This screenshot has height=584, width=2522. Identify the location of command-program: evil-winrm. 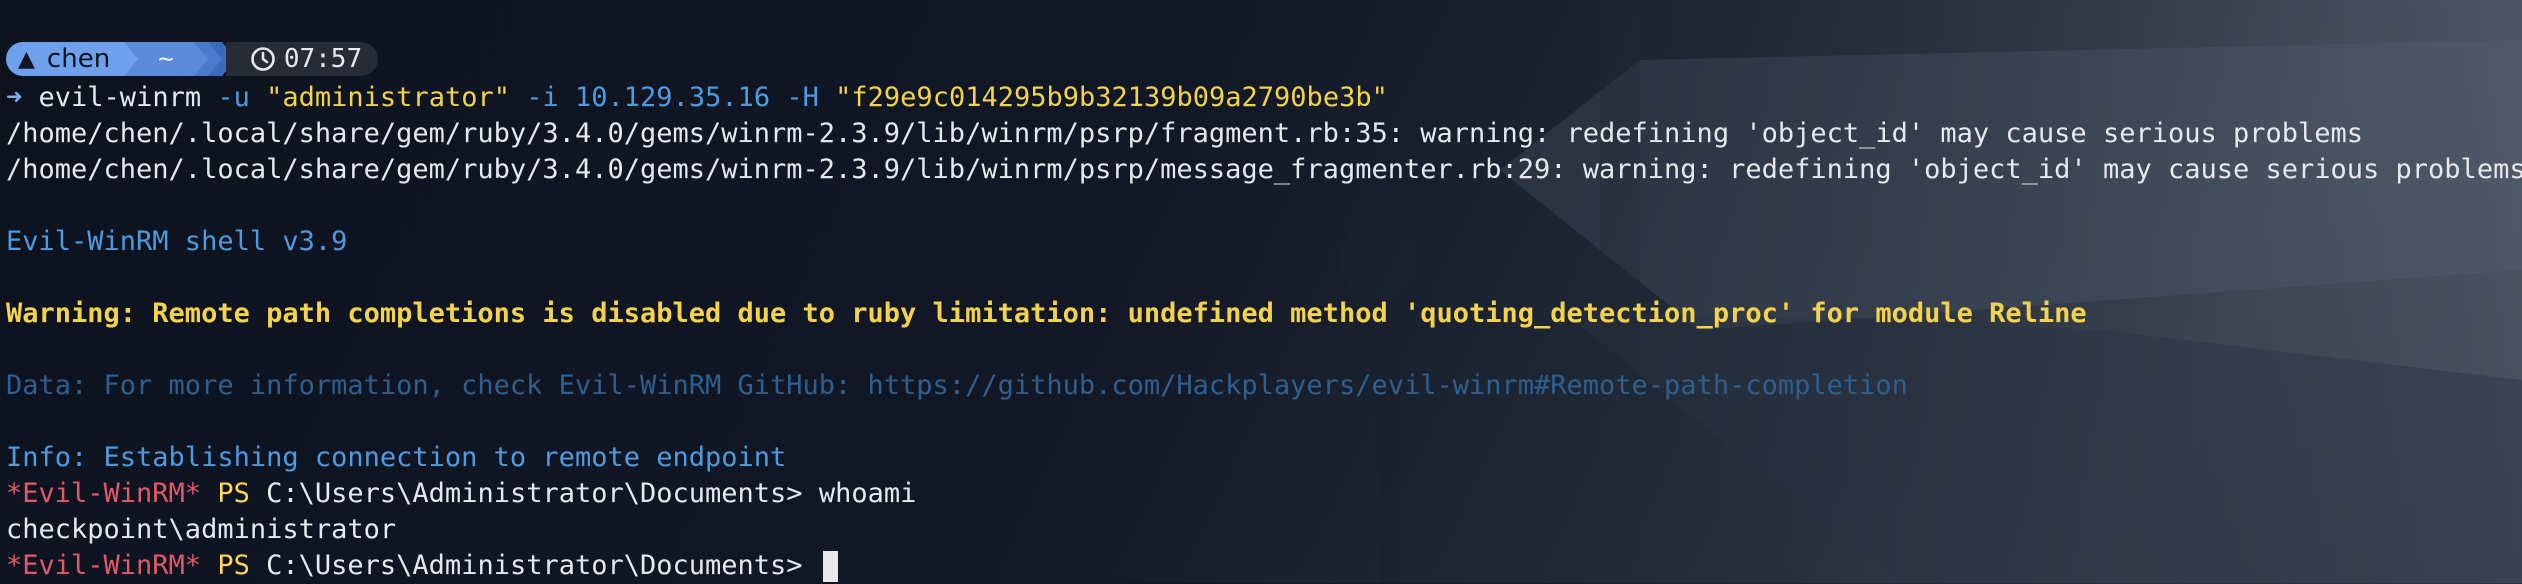
(120, 97).